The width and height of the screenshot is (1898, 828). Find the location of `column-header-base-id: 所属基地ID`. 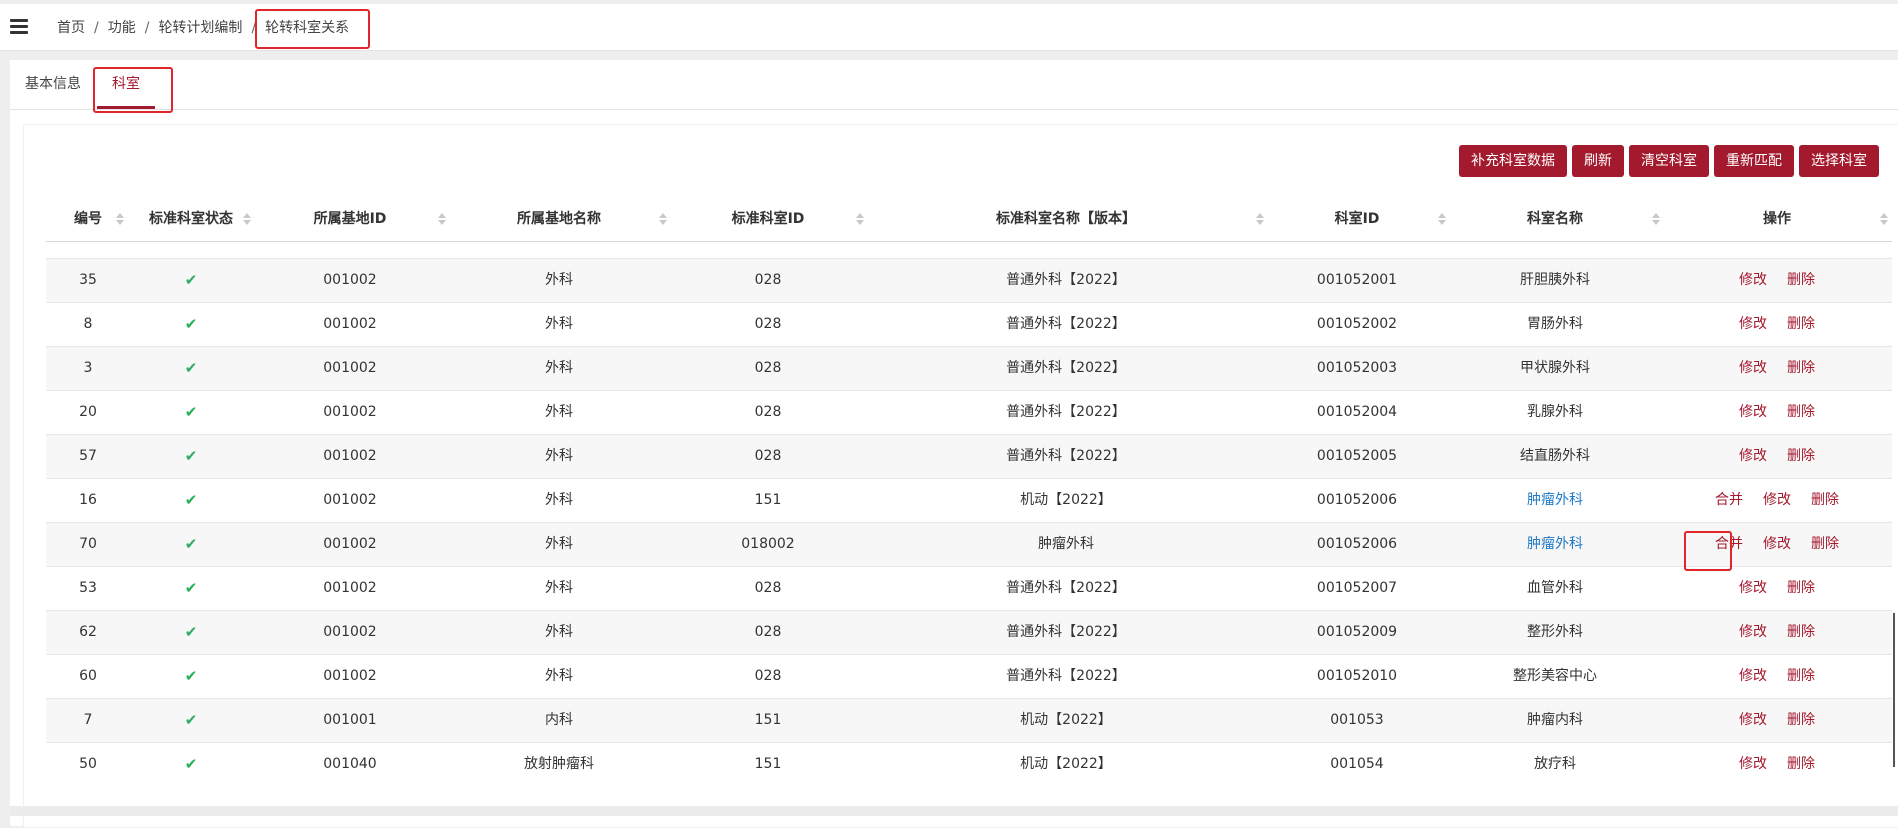

column-header-base-id: 所属基地ID is located at coordinates (350, 219).